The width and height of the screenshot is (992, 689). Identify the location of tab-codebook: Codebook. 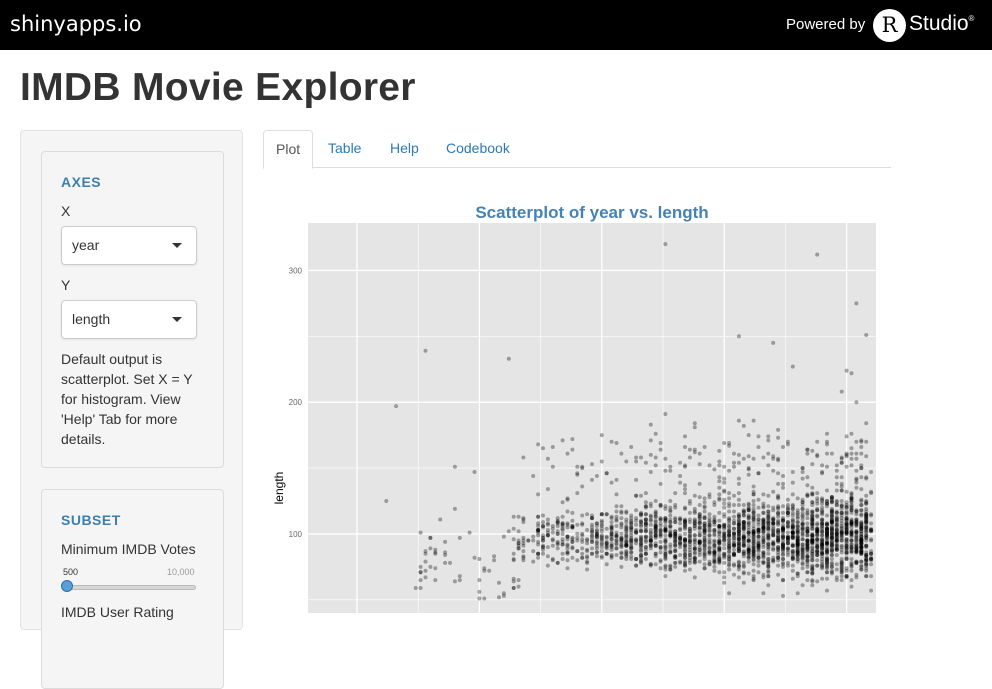
(478, 149).